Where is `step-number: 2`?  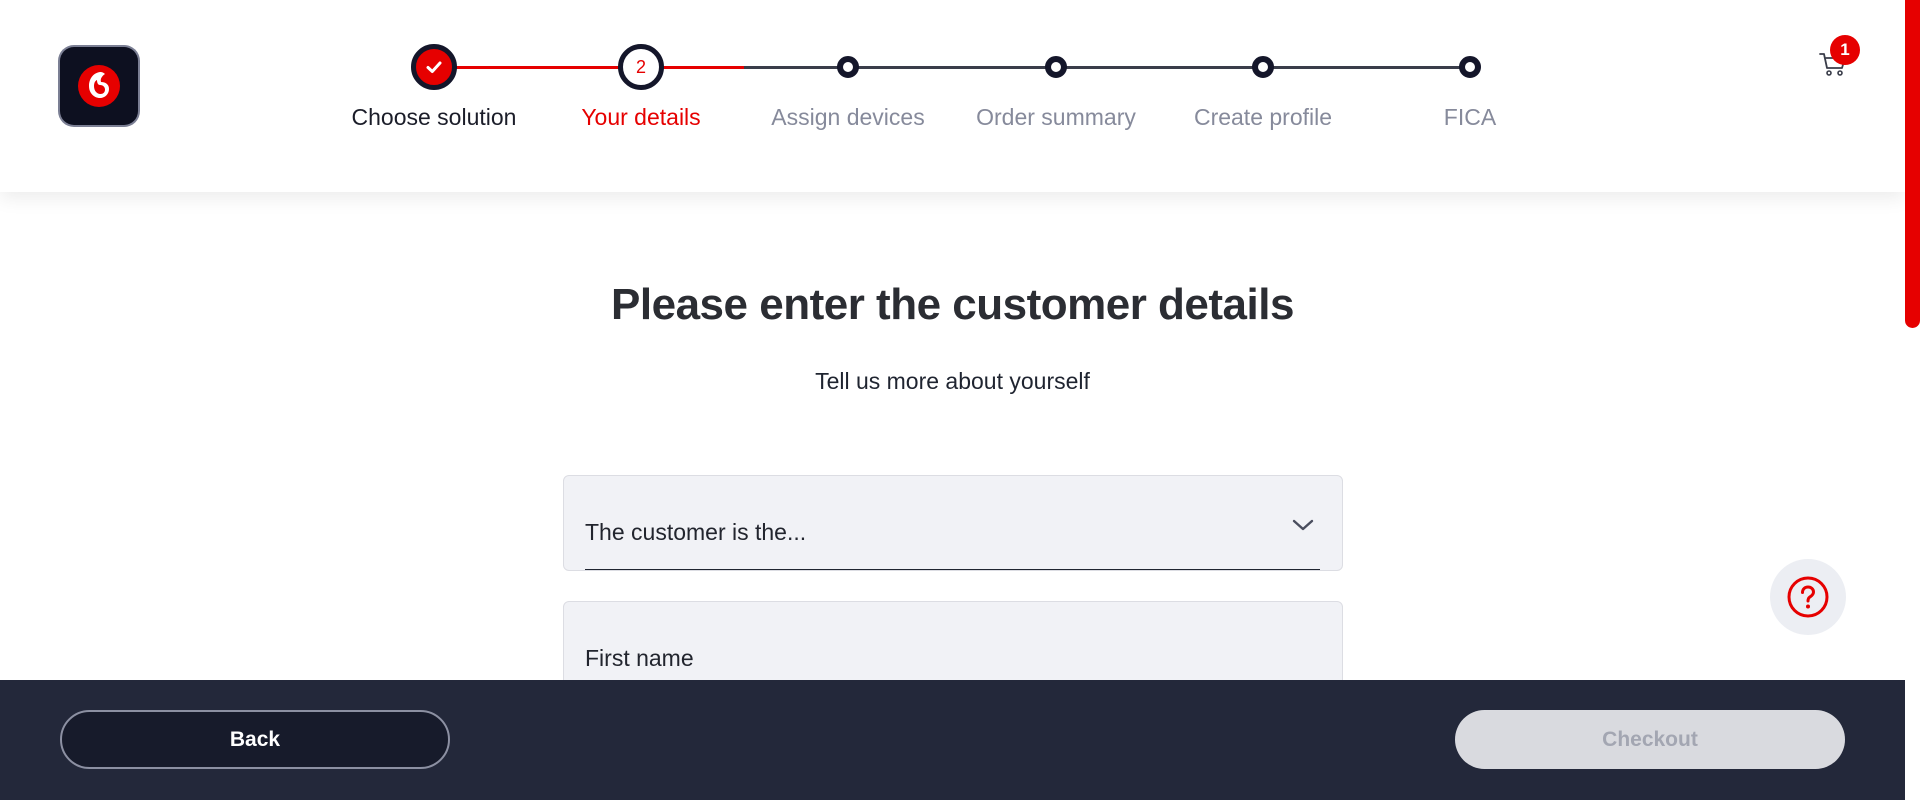
step-number: 2 is located at coordinates (641, 67).